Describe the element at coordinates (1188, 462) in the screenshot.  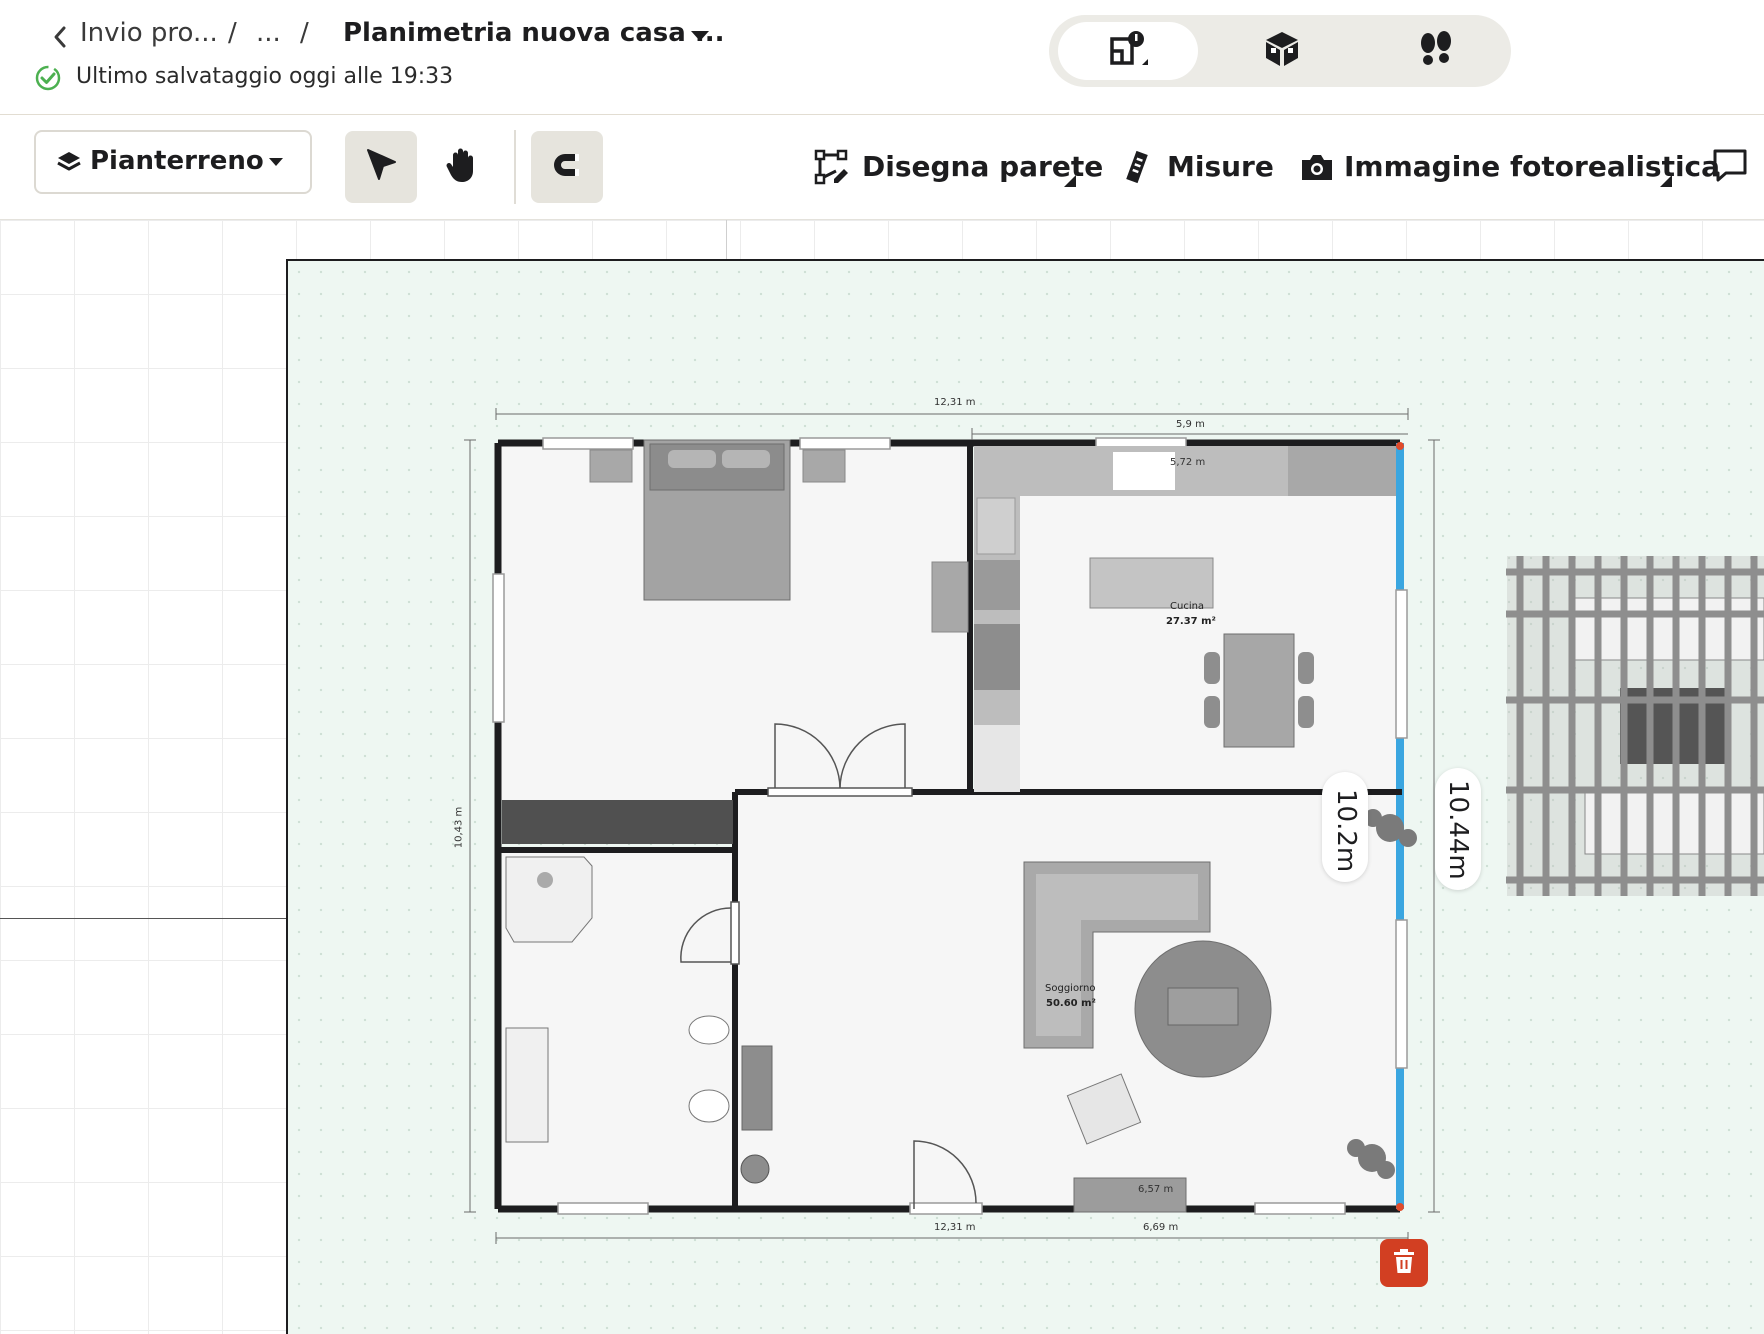
I see `dim-kitchen-inner-label: 5,72 m` at that location.